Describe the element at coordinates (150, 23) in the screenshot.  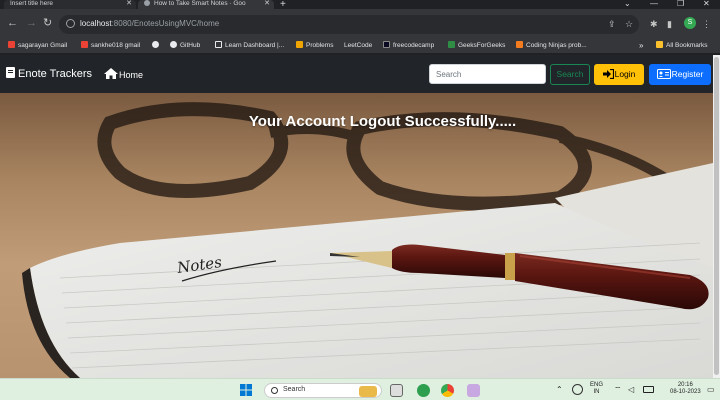
I see `url-text: localhost:8080/EnotesUsingMVC/home` at that location.